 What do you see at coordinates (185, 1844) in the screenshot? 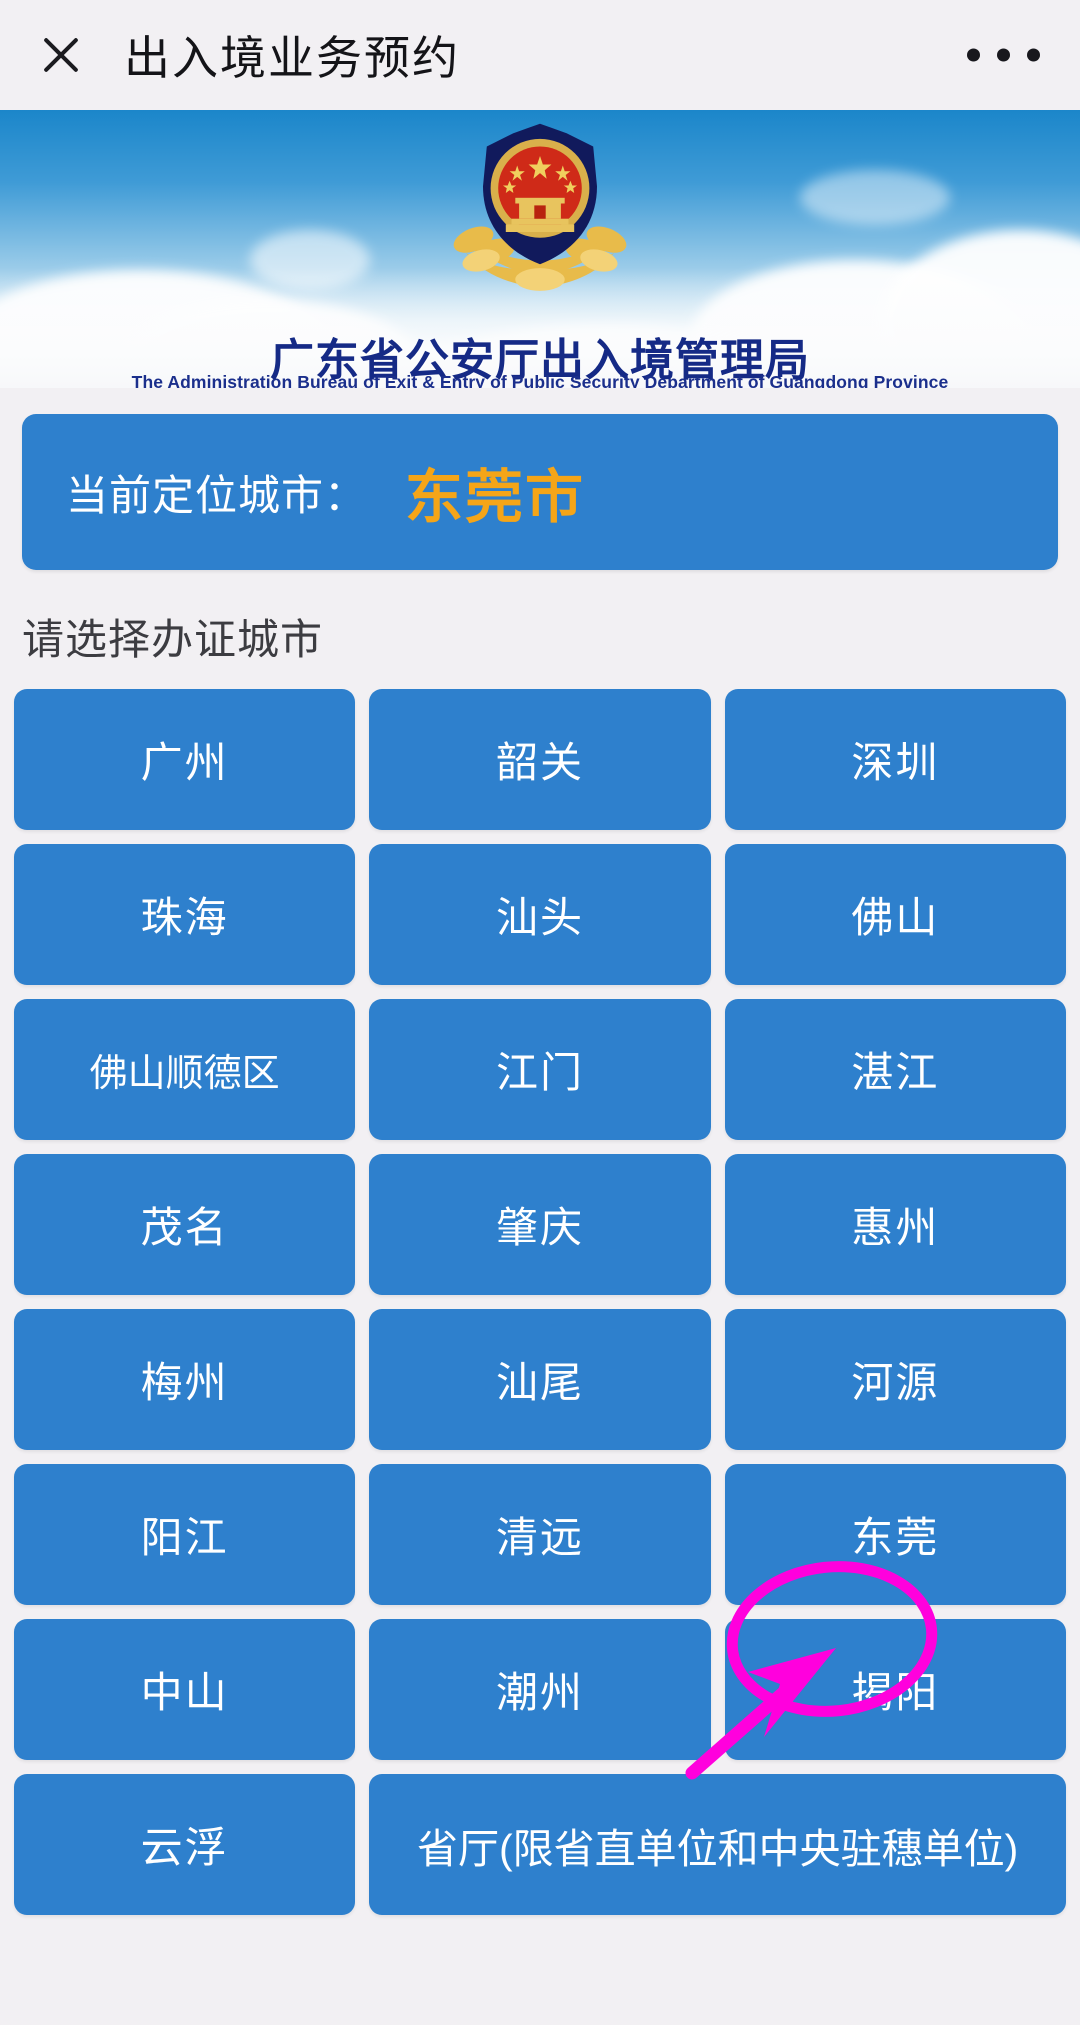
I see `city-button: 云浮` at bounding box center [185, 1844].